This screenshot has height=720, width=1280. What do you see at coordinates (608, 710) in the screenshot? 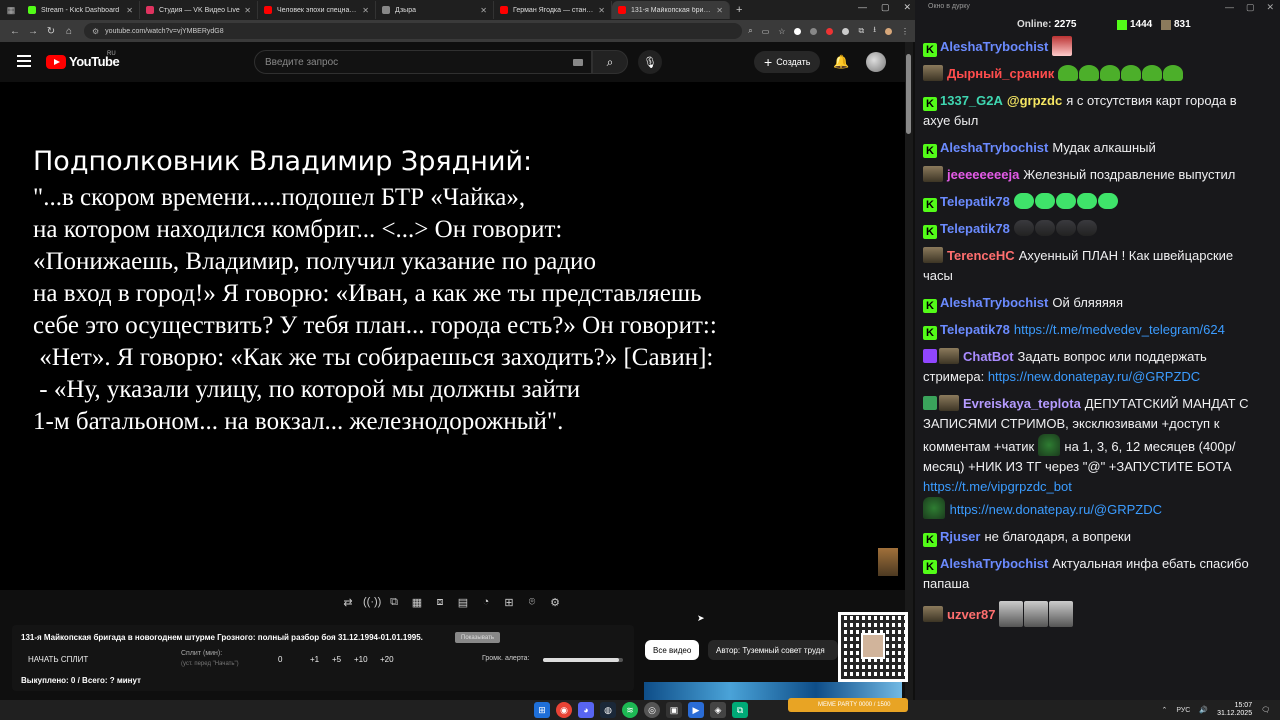
I see `steam-icon: ◍` at bounding box center [608, 710].